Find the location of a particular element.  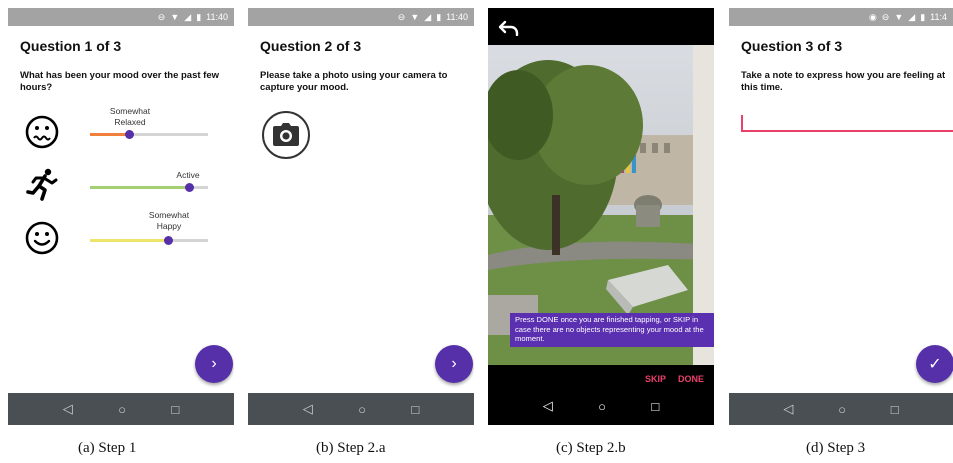

slider-label: Active is located at coordinates (188, 175).